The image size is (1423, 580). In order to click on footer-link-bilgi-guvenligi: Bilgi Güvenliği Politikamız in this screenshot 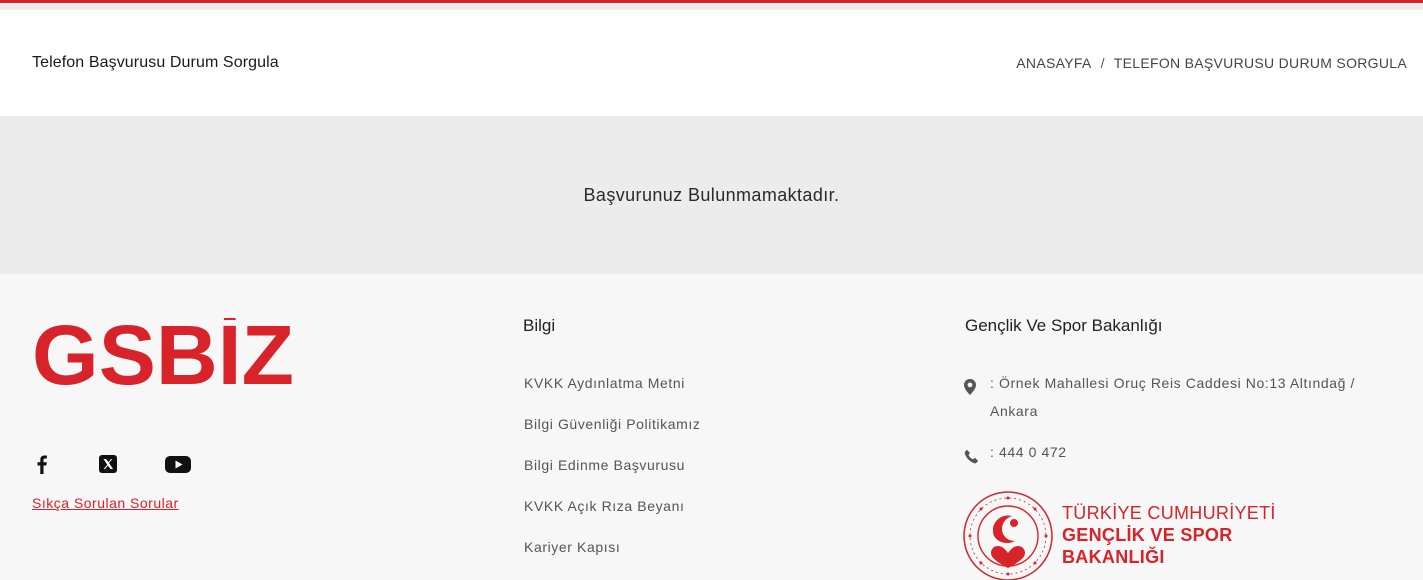, I will do `click(612, 436)`.